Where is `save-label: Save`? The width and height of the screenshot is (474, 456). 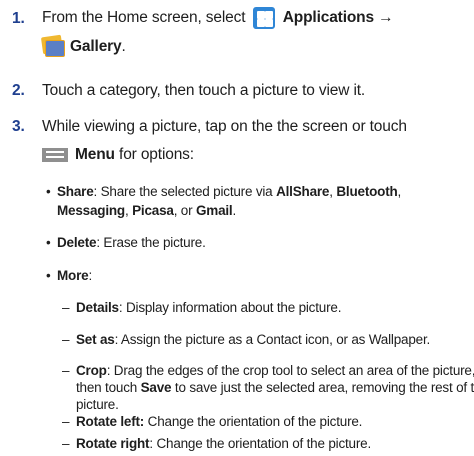 save-label: Save is located at coordinates (156, 387).